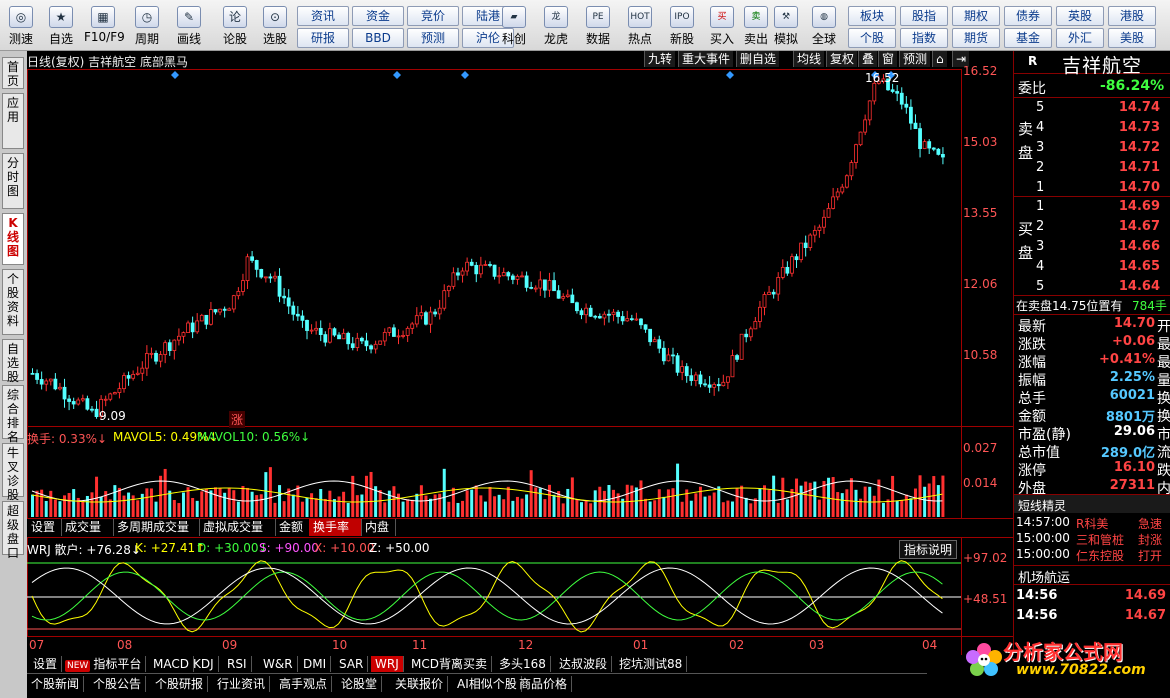 This screenshot has height=698, width=1170. What do you see at coordinates (1080, 16) in the screenshot?
I see `toolbar-market-pill: 英股` at bounding box center [1080, 16].